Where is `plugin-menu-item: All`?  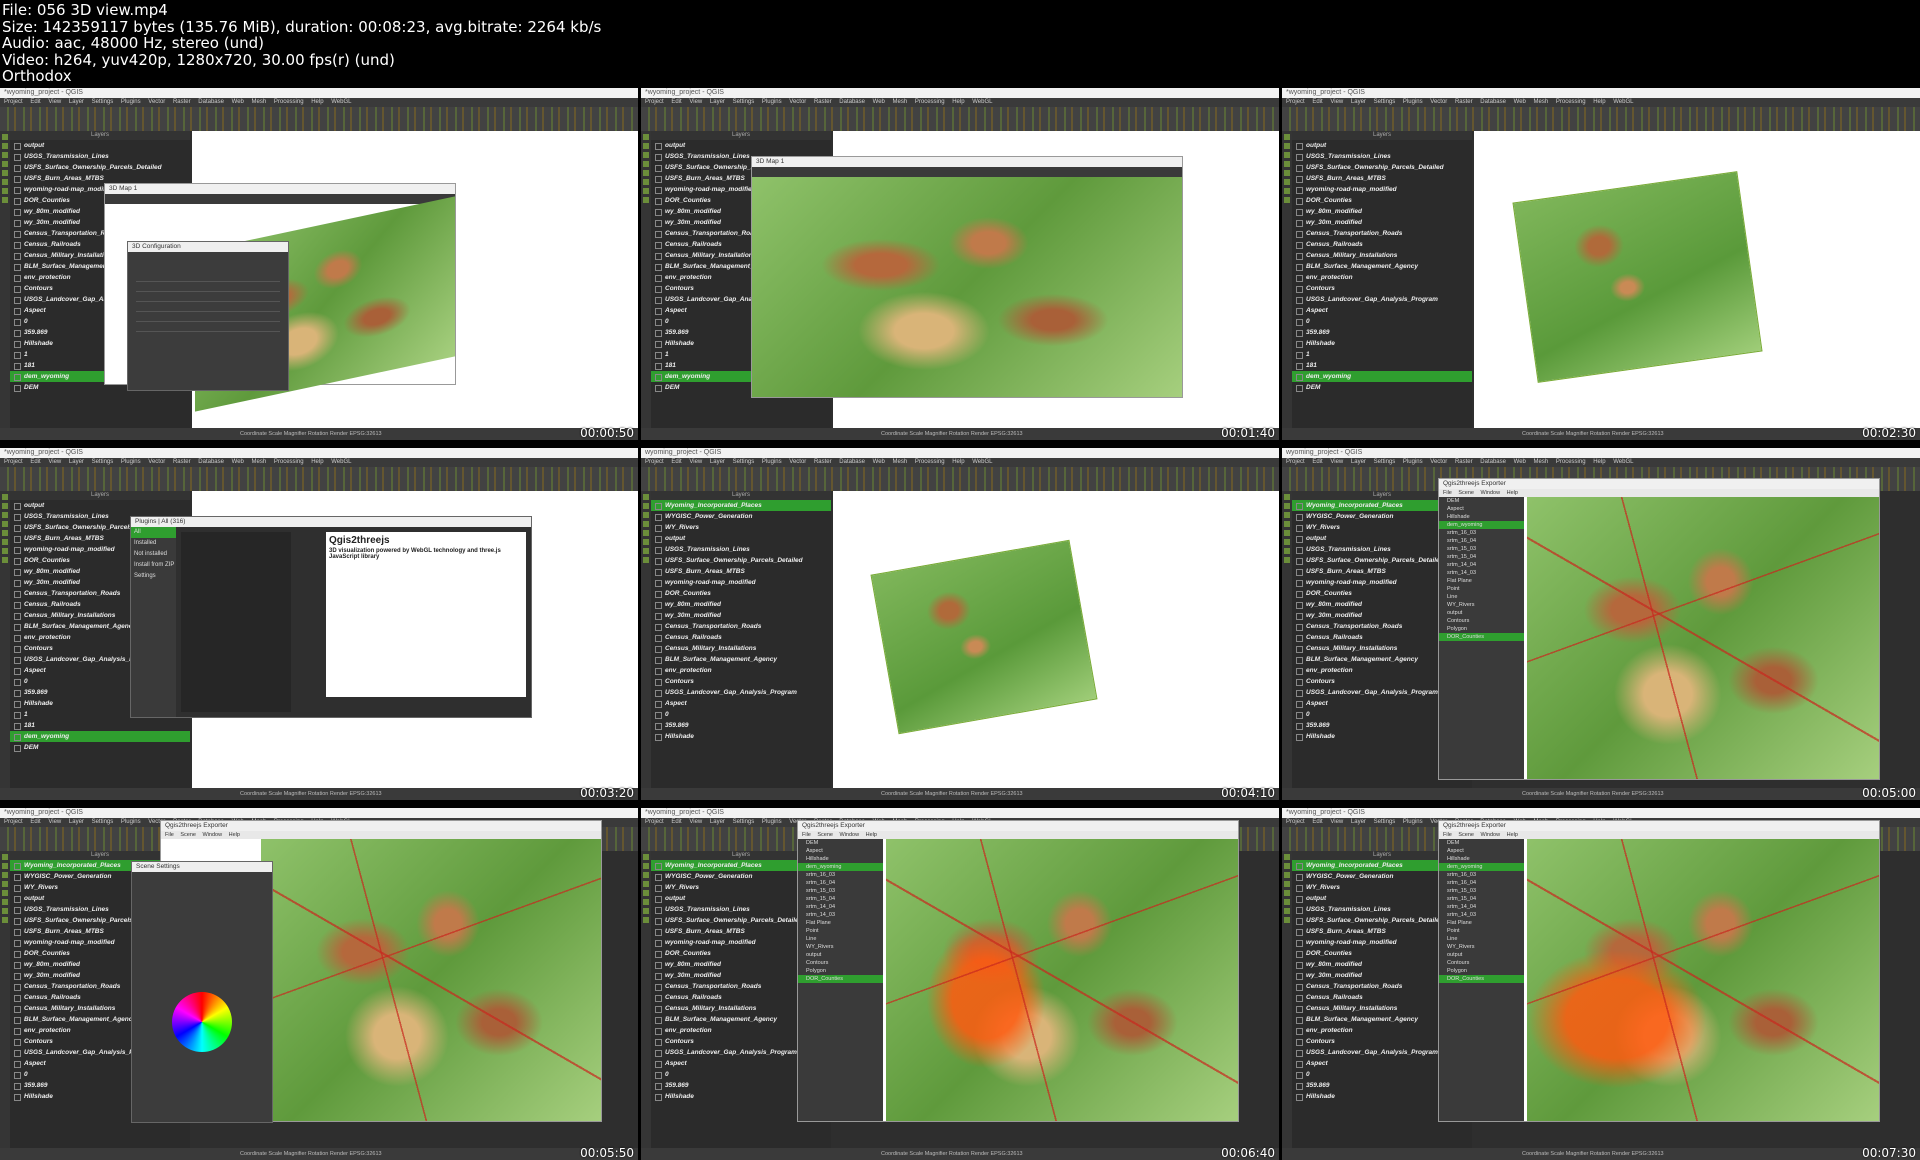
plugin-menu-item: All is located at coordinates (153, 532).